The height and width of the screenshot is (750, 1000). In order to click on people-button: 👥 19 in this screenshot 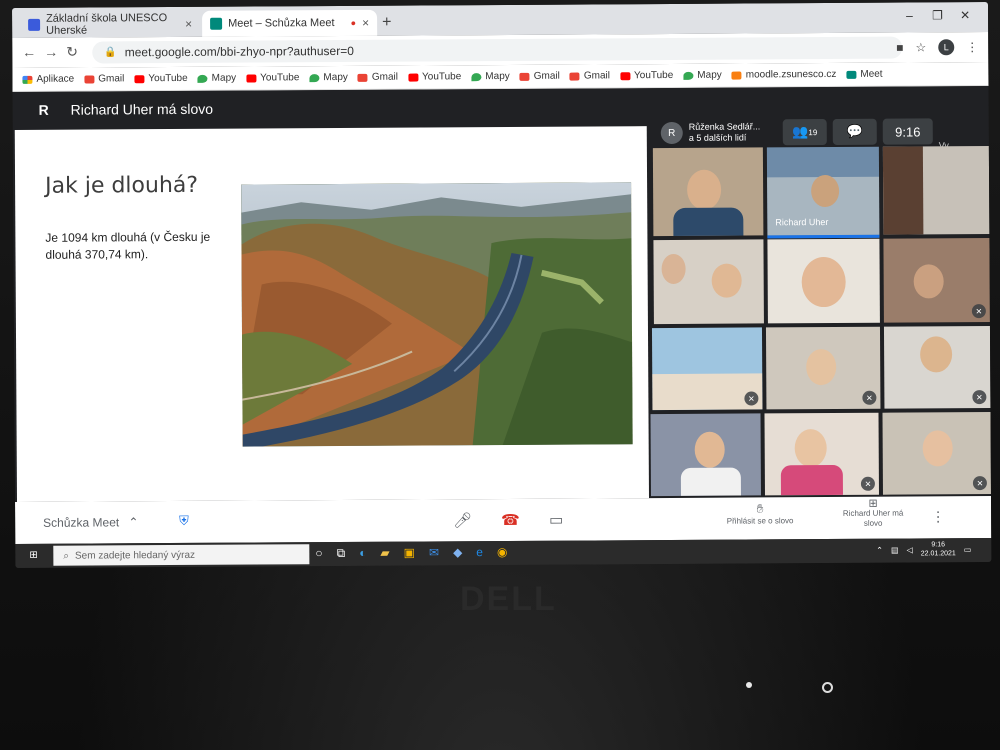, I will do `click(804, 132)`.